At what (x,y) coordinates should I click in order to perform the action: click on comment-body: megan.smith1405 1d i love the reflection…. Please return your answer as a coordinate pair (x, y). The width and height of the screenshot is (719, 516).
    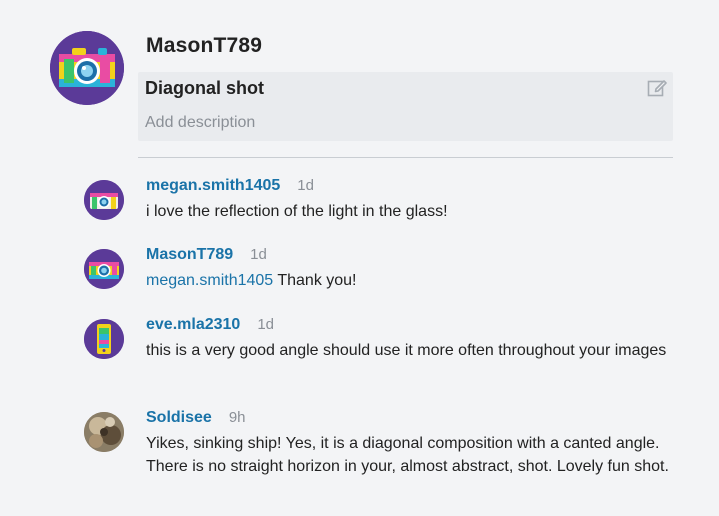
    Looking at the image, I should click on (411, 200).